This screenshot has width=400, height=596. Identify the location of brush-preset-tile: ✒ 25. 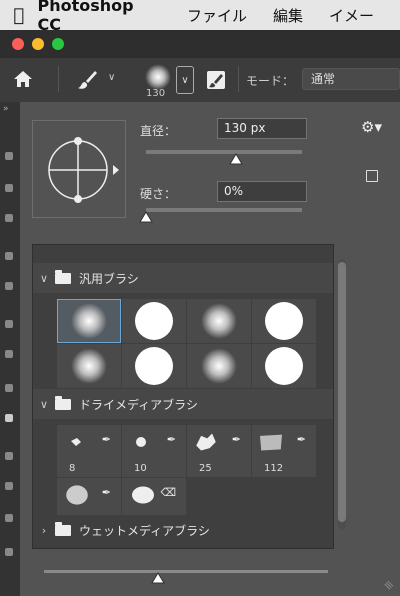
(219, 451).